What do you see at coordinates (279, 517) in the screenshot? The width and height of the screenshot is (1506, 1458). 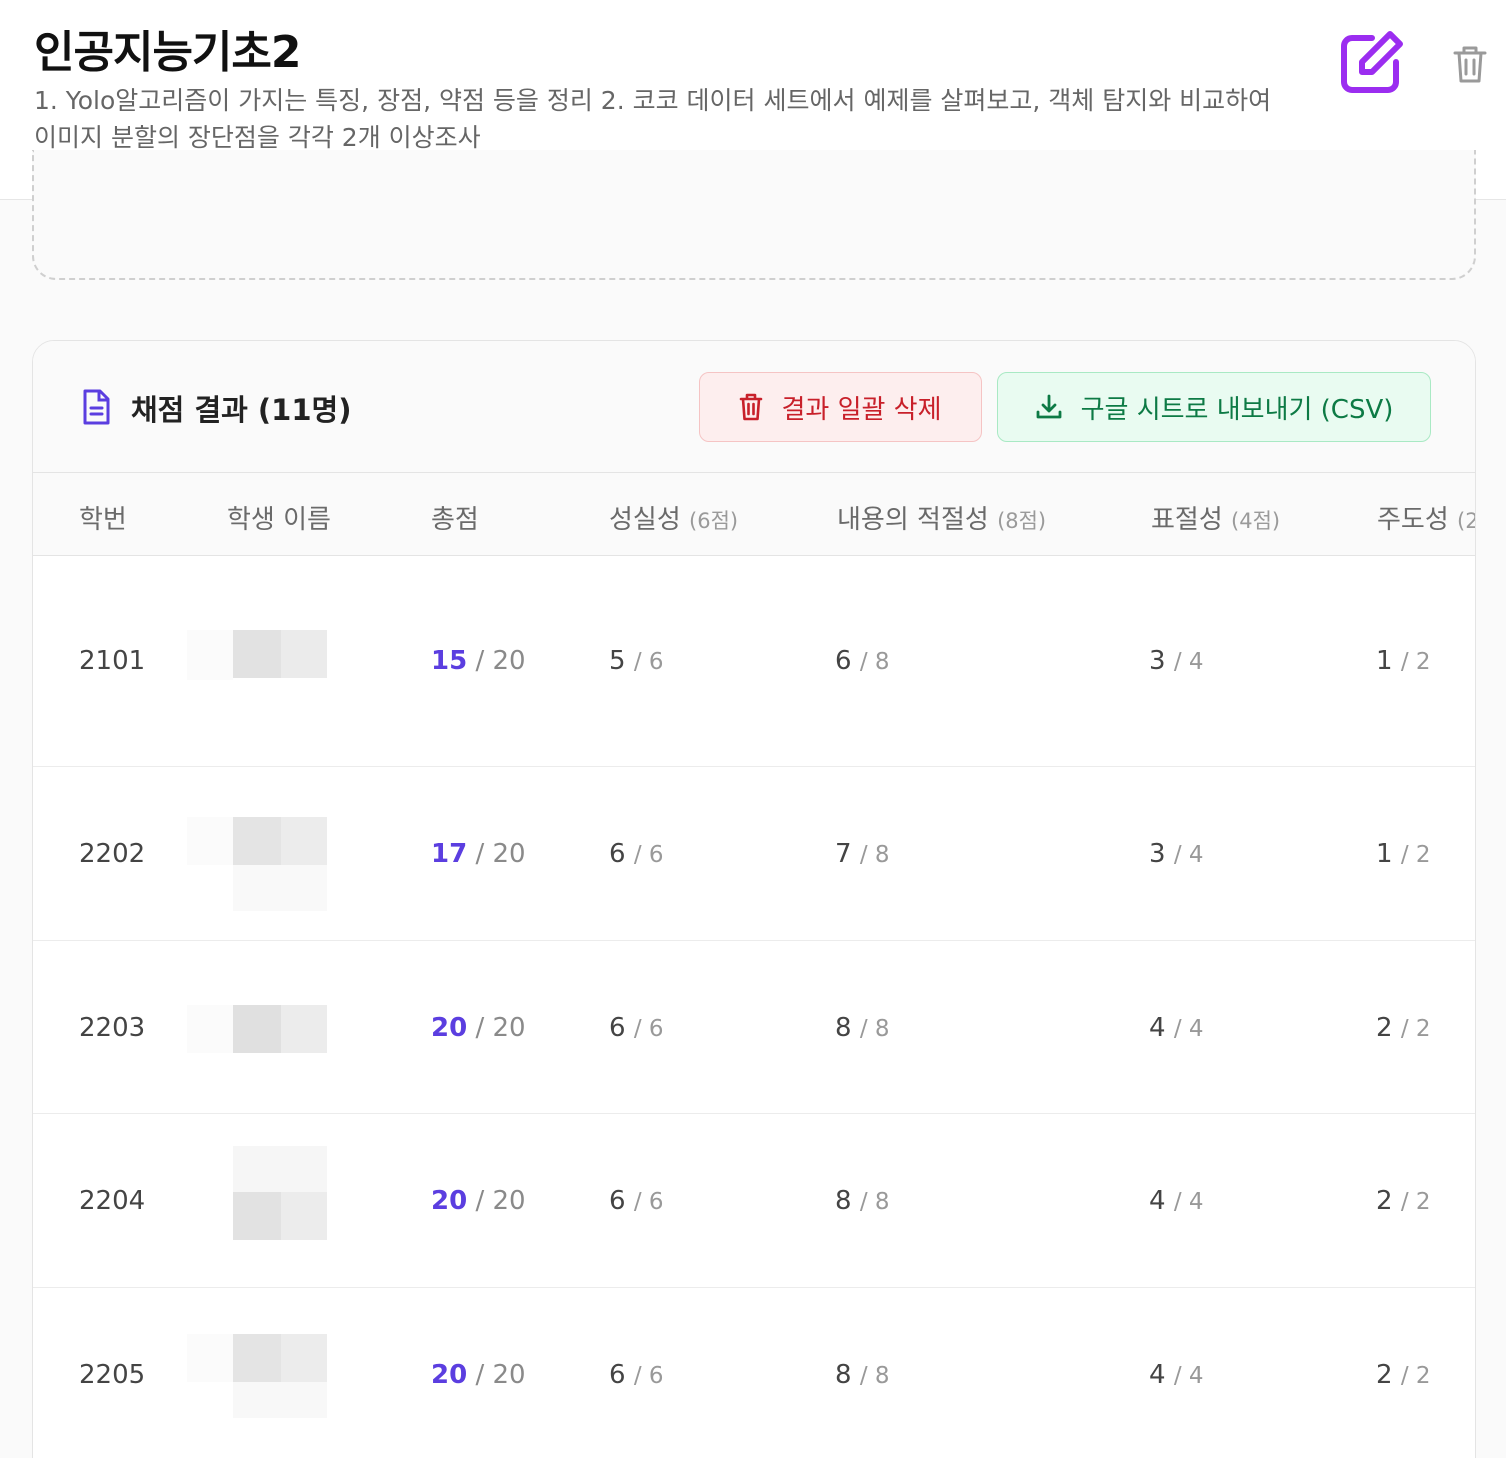 I see `col-student-name: 학생 이름` at bounding box center [279, 517].